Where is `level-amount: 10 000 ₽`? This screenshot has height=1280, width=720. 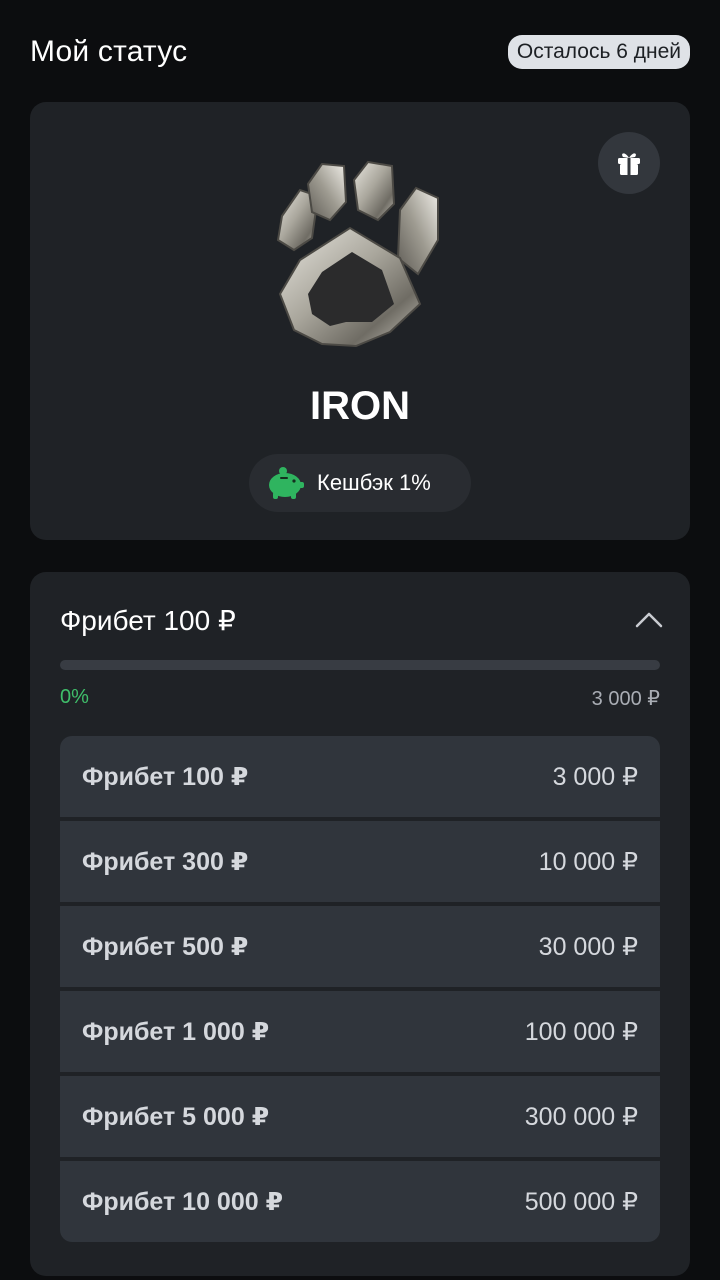 level-amount: 10 000 ₽ is located at coordinates (588, 861).